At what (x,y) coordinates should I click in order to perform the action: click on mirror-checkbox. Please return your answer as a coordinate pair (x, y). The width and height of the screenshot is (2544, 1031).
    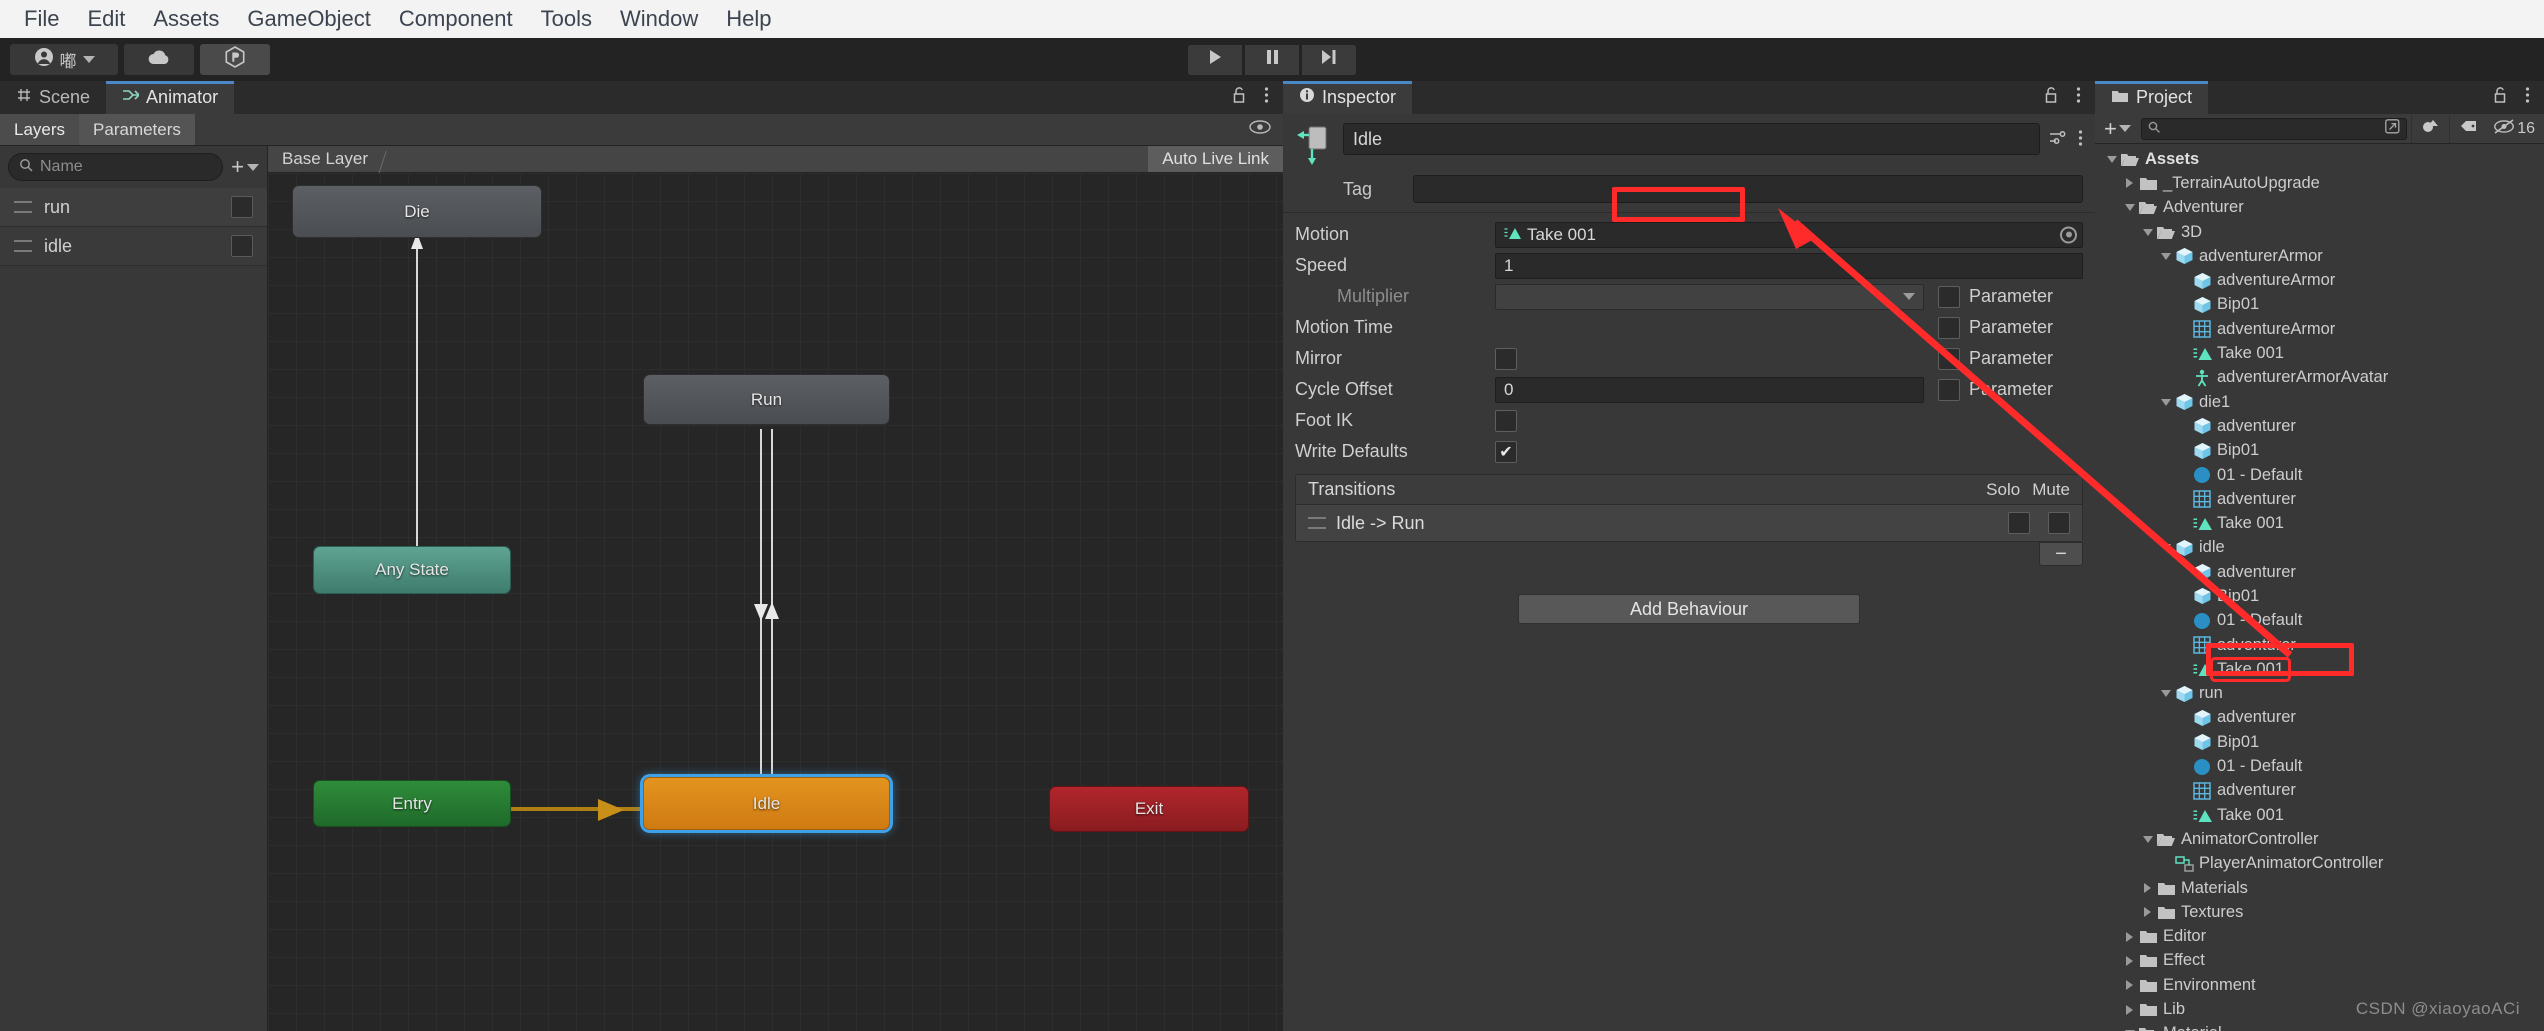
    Looking at the image, I should click on (1506, 358).